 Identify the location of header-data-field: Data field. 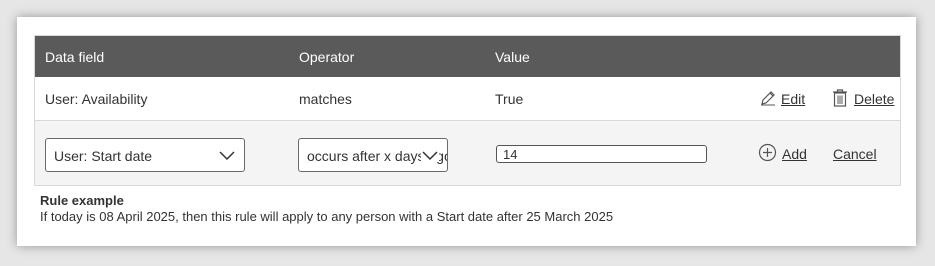
(75, 57).